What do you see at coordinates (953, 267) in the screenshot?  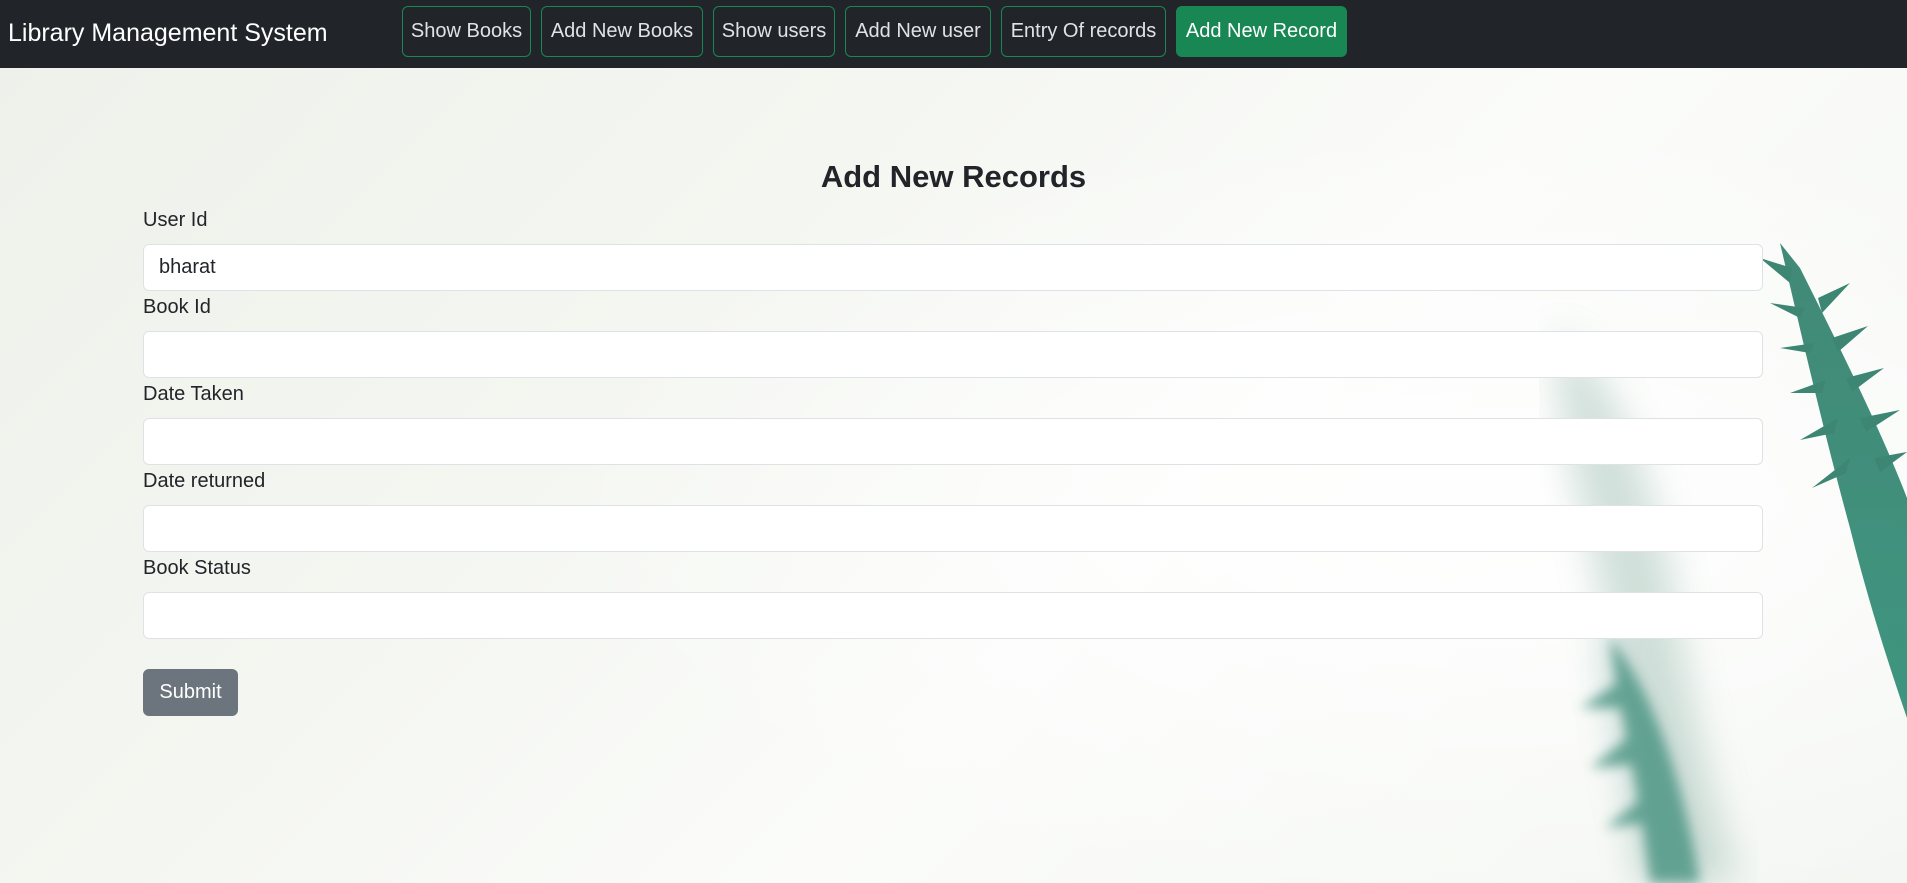 I see `user-id-input` at bounding box center [953, 267].